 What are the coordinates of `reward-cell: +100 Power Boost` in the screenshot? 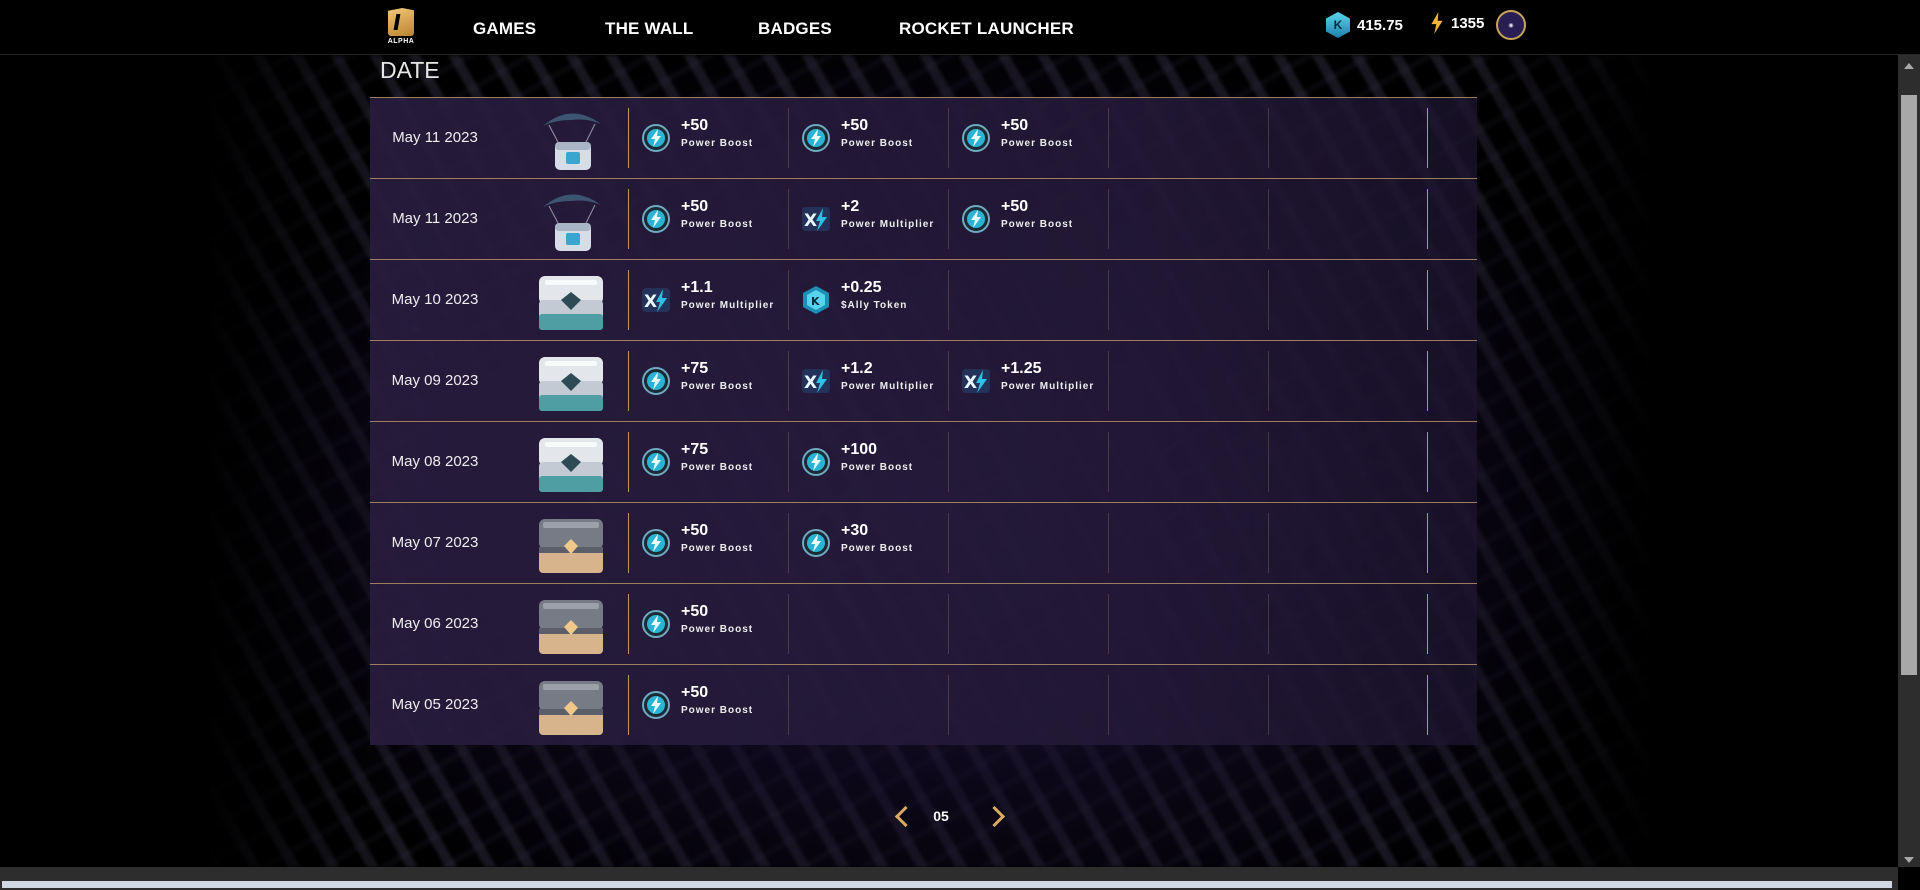 It's located at (868, 462).